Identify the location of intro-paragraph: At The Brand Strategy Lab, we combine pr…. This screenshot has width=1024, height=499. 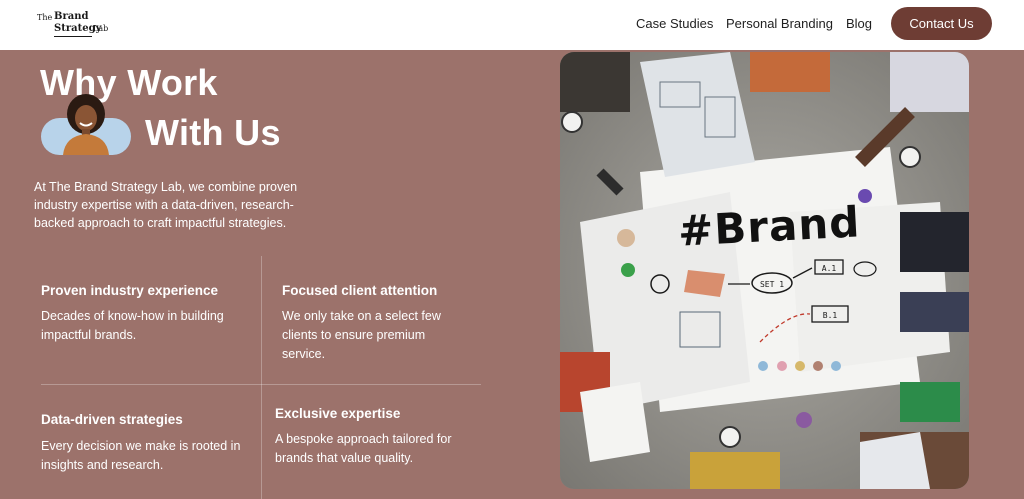
(166, 205).